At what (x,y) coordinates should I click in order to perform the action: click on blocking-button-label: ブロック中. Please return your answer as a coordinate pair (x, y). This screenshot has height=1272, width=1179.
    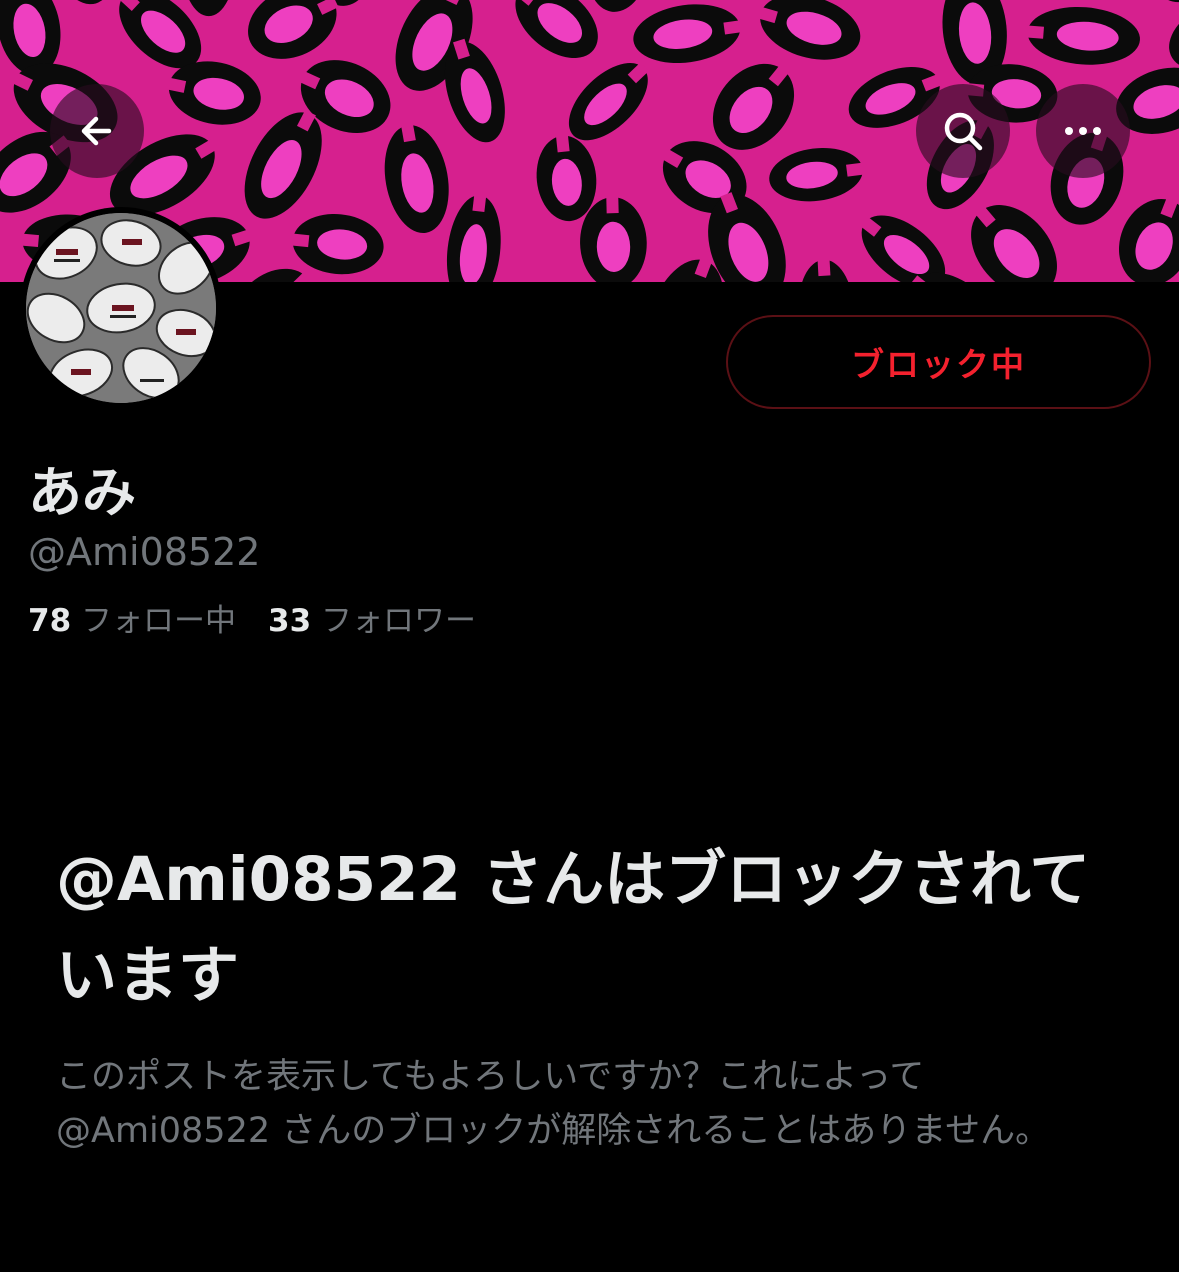
    Looking at the image, I should click on (938, 364).